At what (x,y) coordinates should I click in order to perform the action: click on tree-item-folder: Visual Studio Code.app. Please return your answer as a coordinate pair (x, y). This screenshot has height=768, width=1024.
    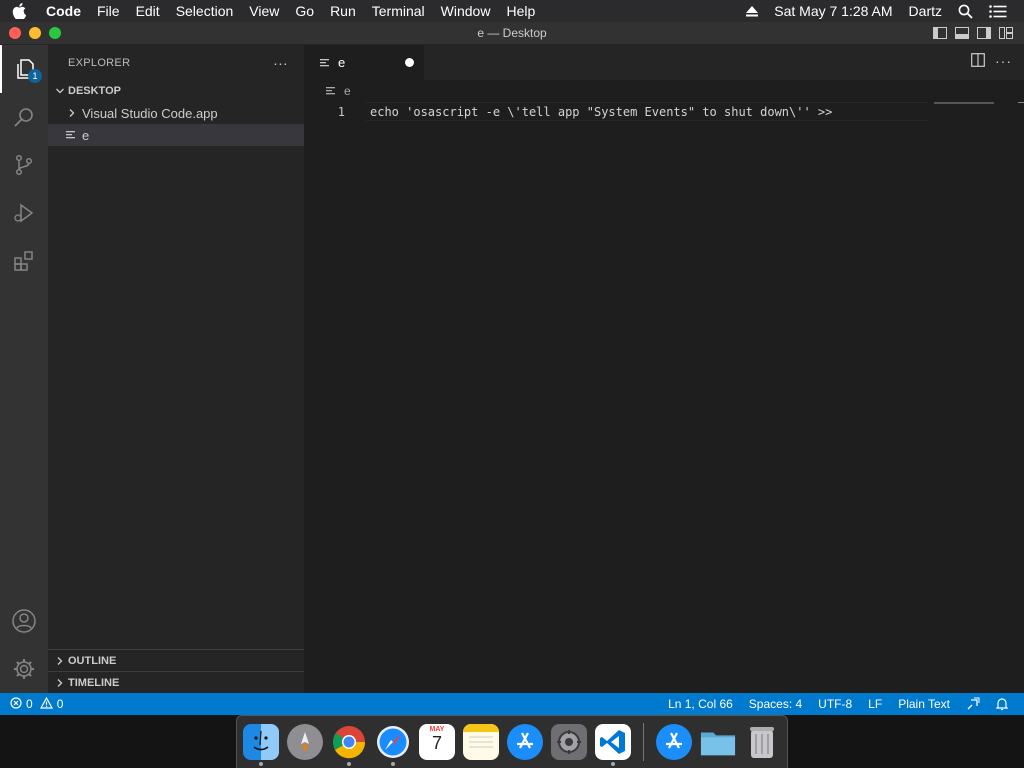
    Looking at the image, I should click on (176, 113).